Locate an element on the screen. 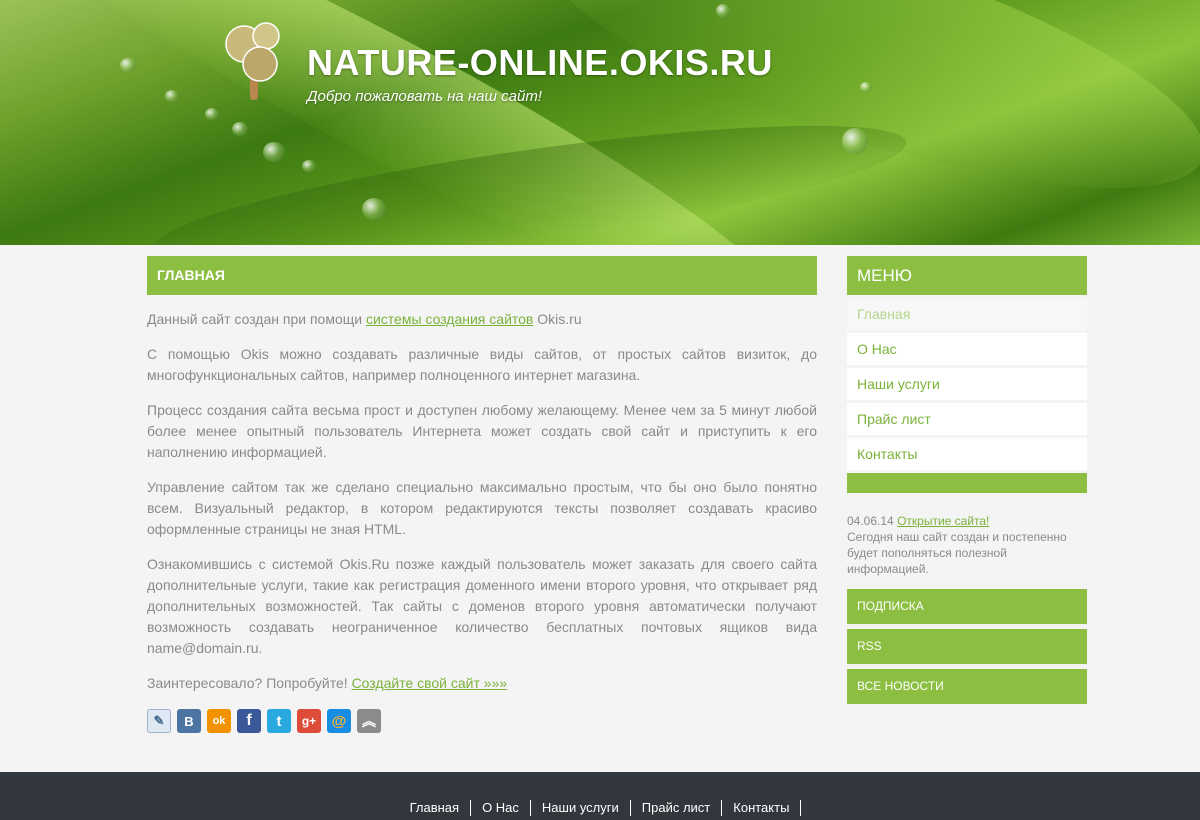 The image size is (1200, 820). share-buttons: ✎ B ok f t g+ @ ︽ is located at coordinates (264, 721).